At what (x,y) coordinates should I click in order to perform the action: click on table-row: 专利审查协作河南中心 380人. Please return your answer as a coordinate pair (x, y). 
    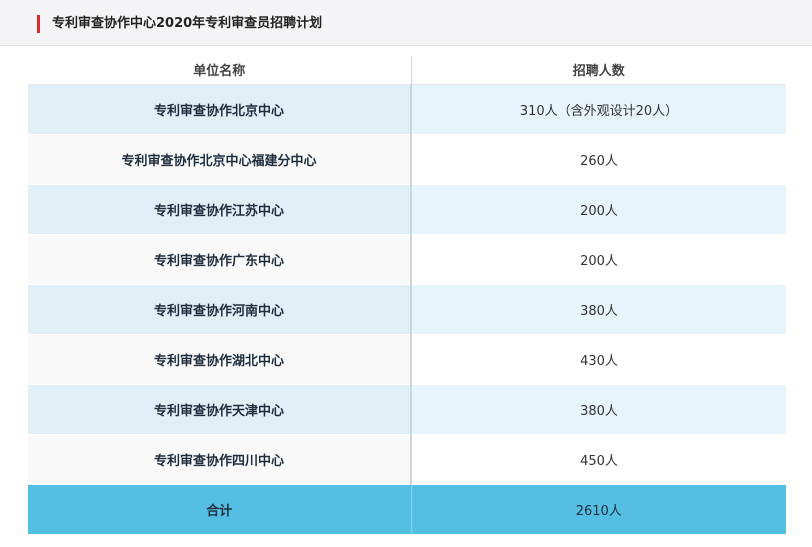
    Looking at the image, I should click on (407, 309).